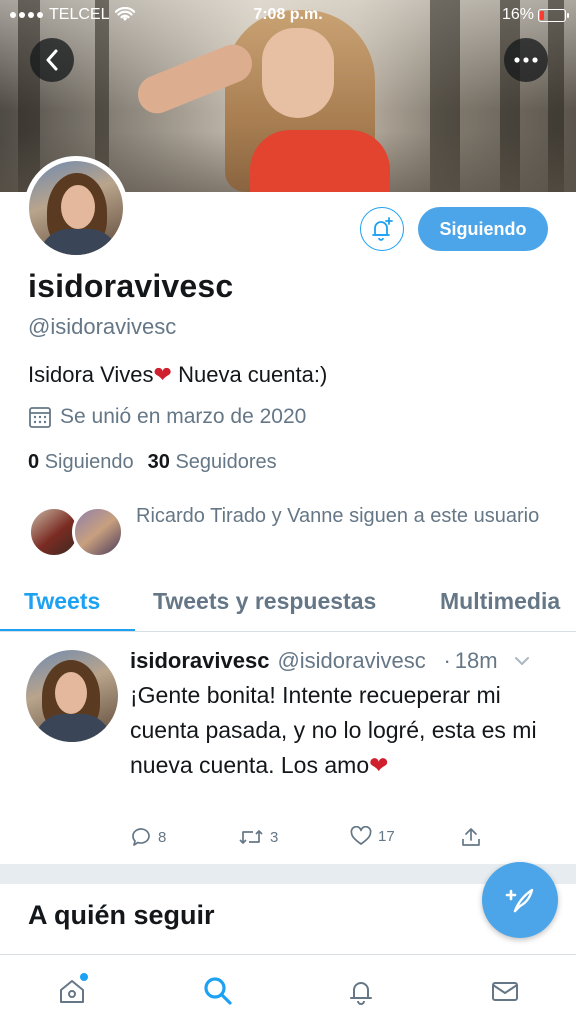 The image size is (576, 1024). Describe the element at coordinates (320, 161) in the screenshot. I see `banner-person-top` at that location.